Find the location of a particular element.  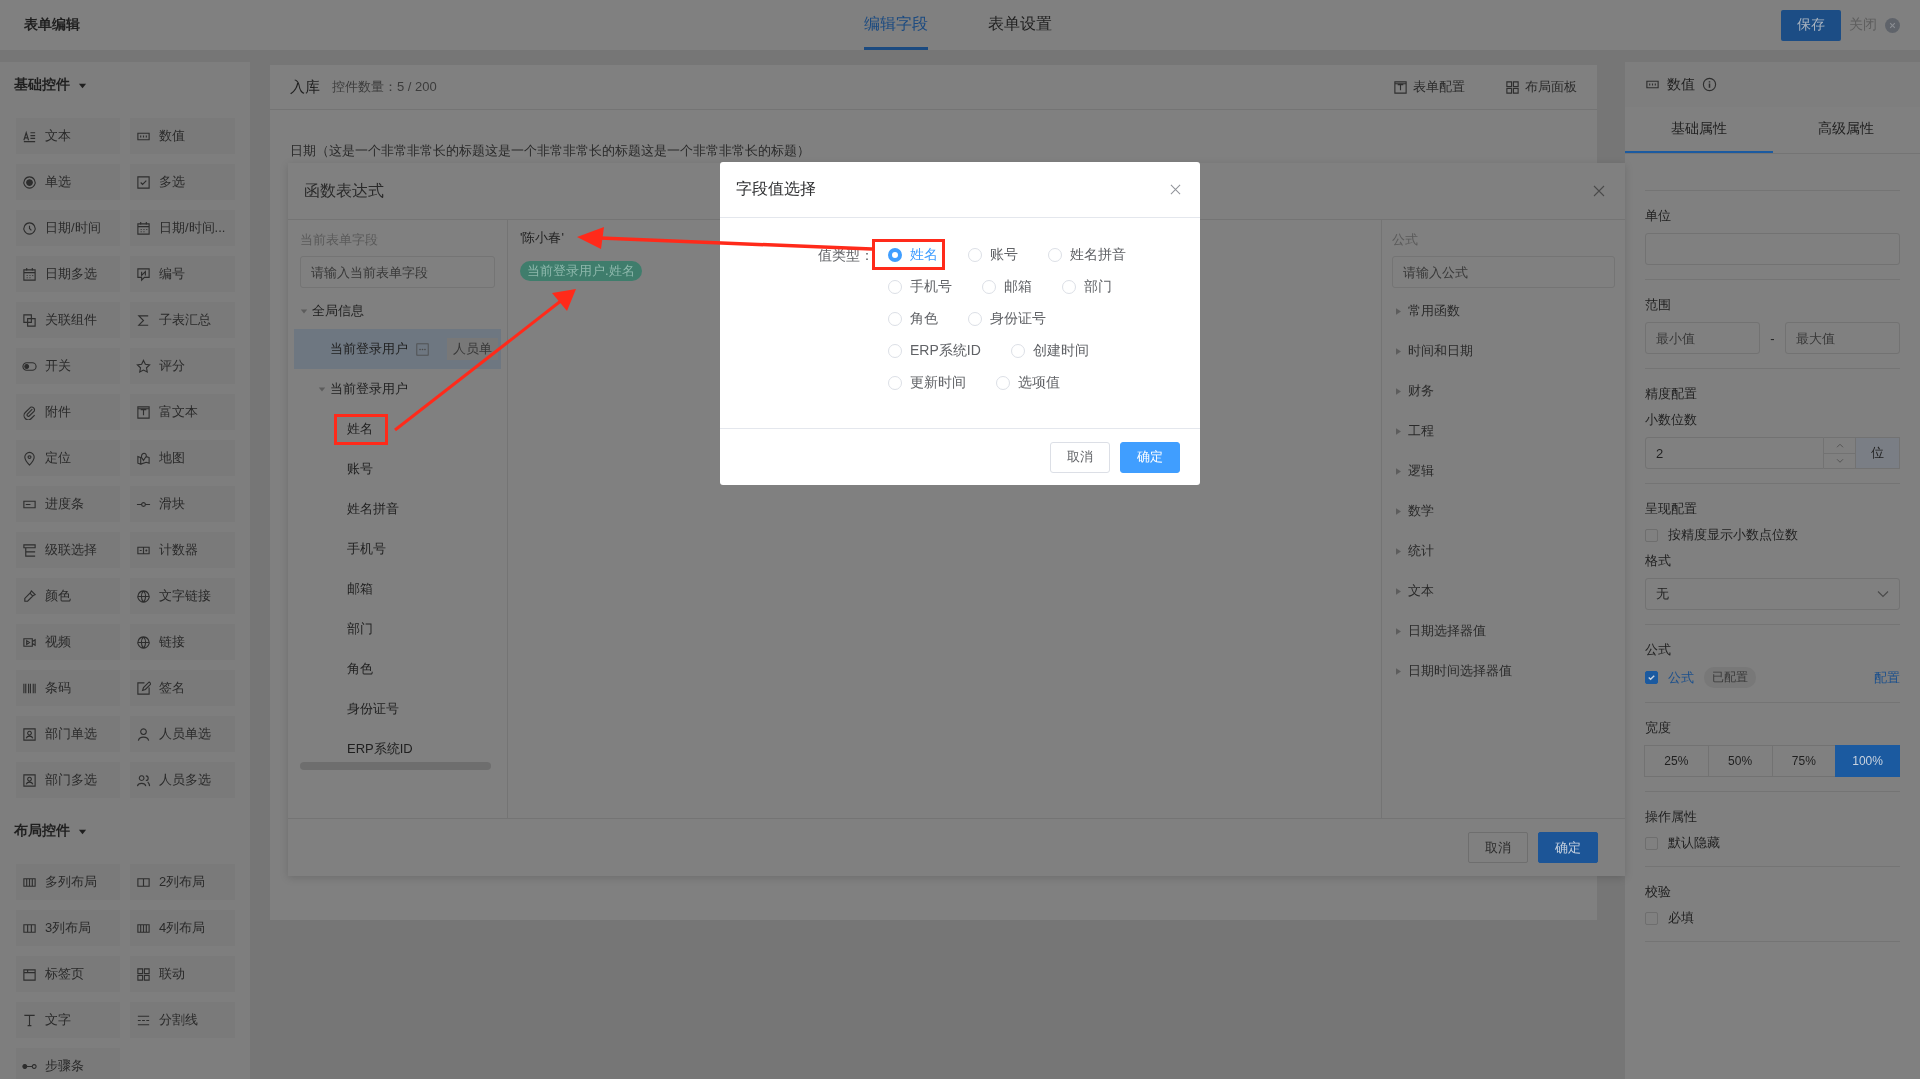

function-category: 数学 is located at coordinates (1503, 511).